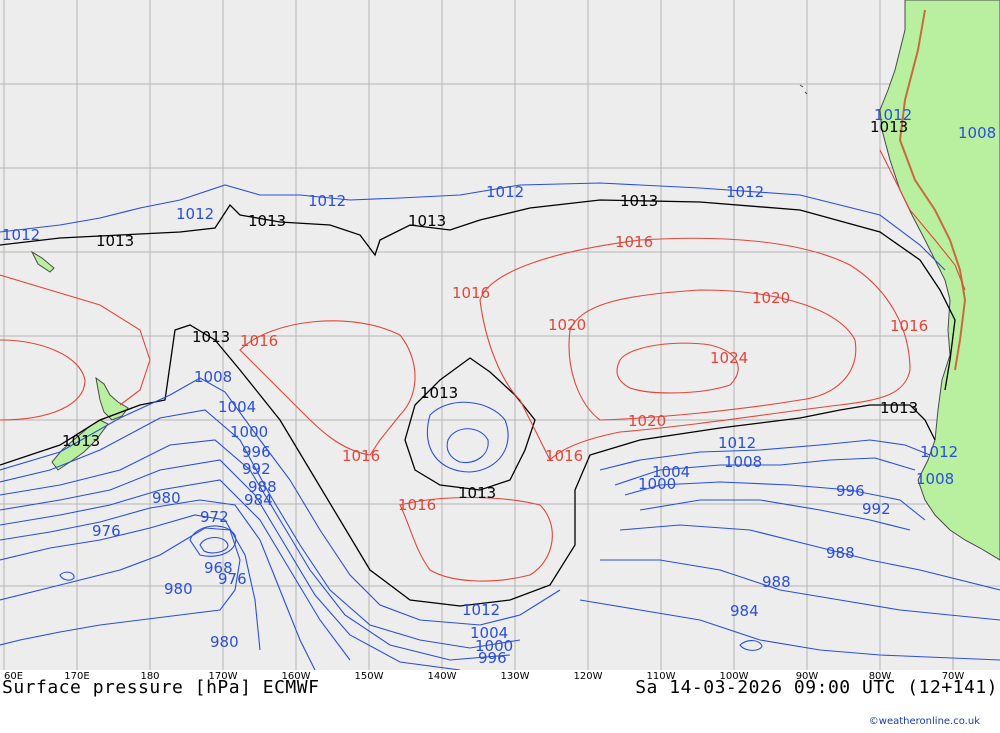 The image size is (1000, 733). I want to click on map-title: Surface pressure [hPa] ECMWF, so click(161, 687).